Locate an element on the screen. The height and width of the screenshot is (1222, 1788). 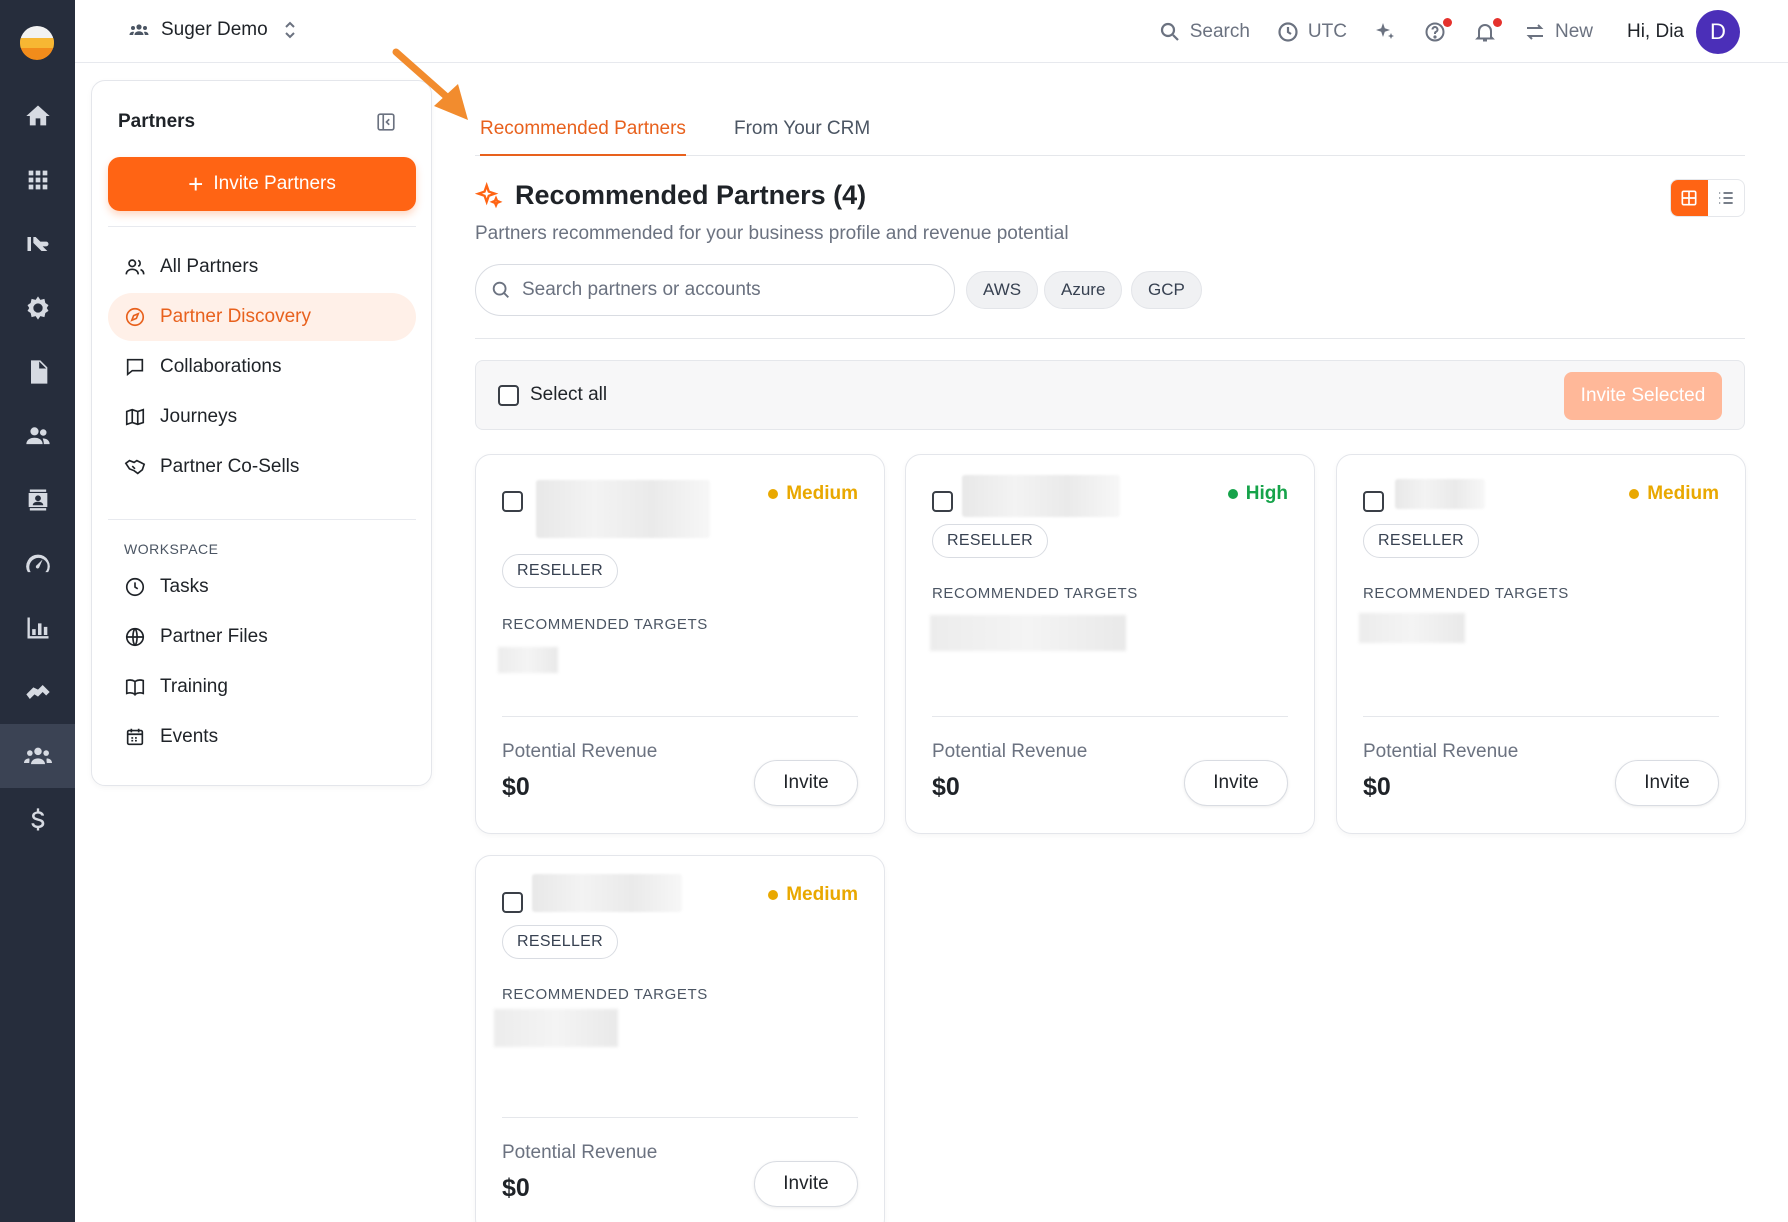
search-field is located at coordinates (715, 290).